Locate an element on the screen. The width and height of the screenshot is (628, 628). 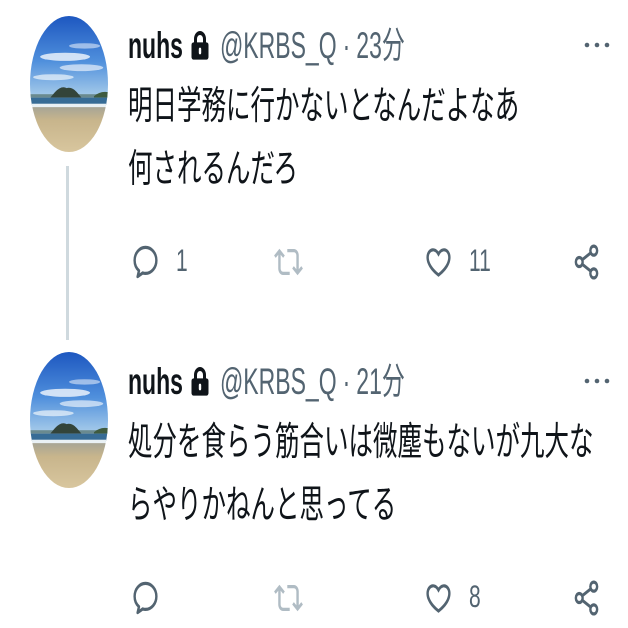
tweet-text-line: 何されるんだろ is located at coordinates (213, 170).